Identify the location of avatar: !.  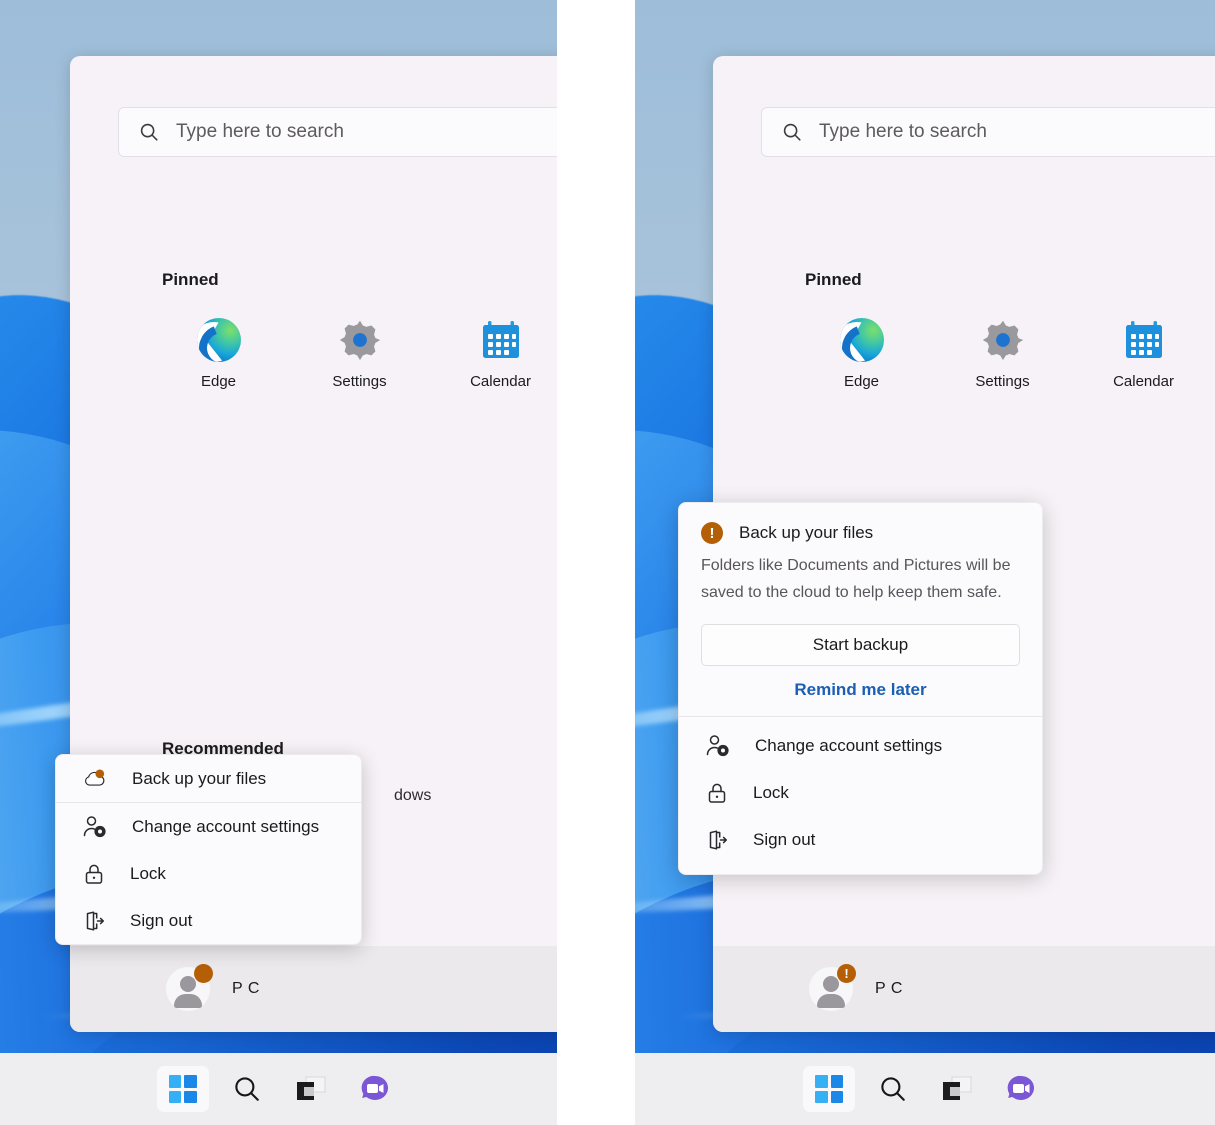
(832, 987).